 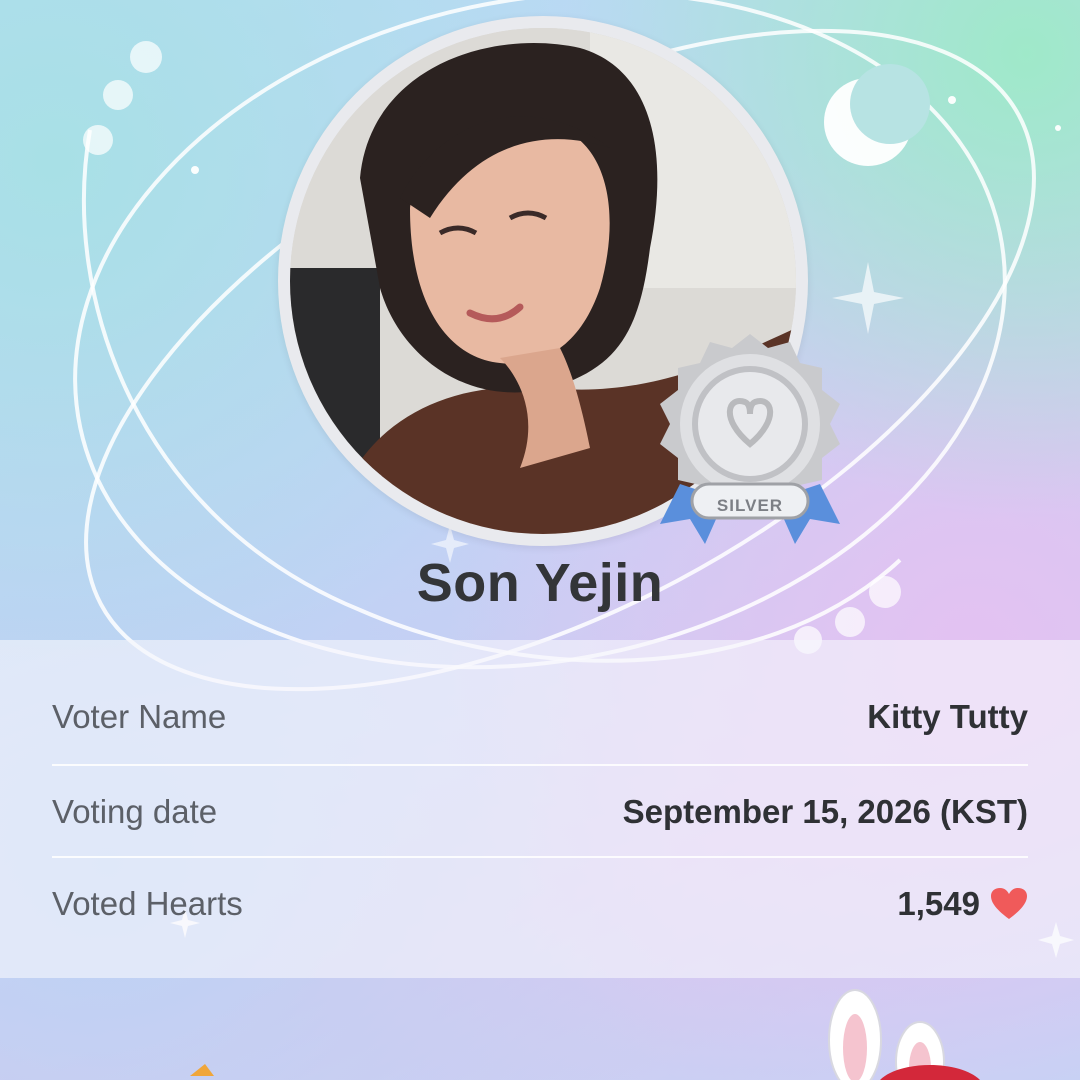 What do you see at coordinates (877, 115) in the screenshot?
I see `crescent-moon-icon` at bounding box center [877, 115].